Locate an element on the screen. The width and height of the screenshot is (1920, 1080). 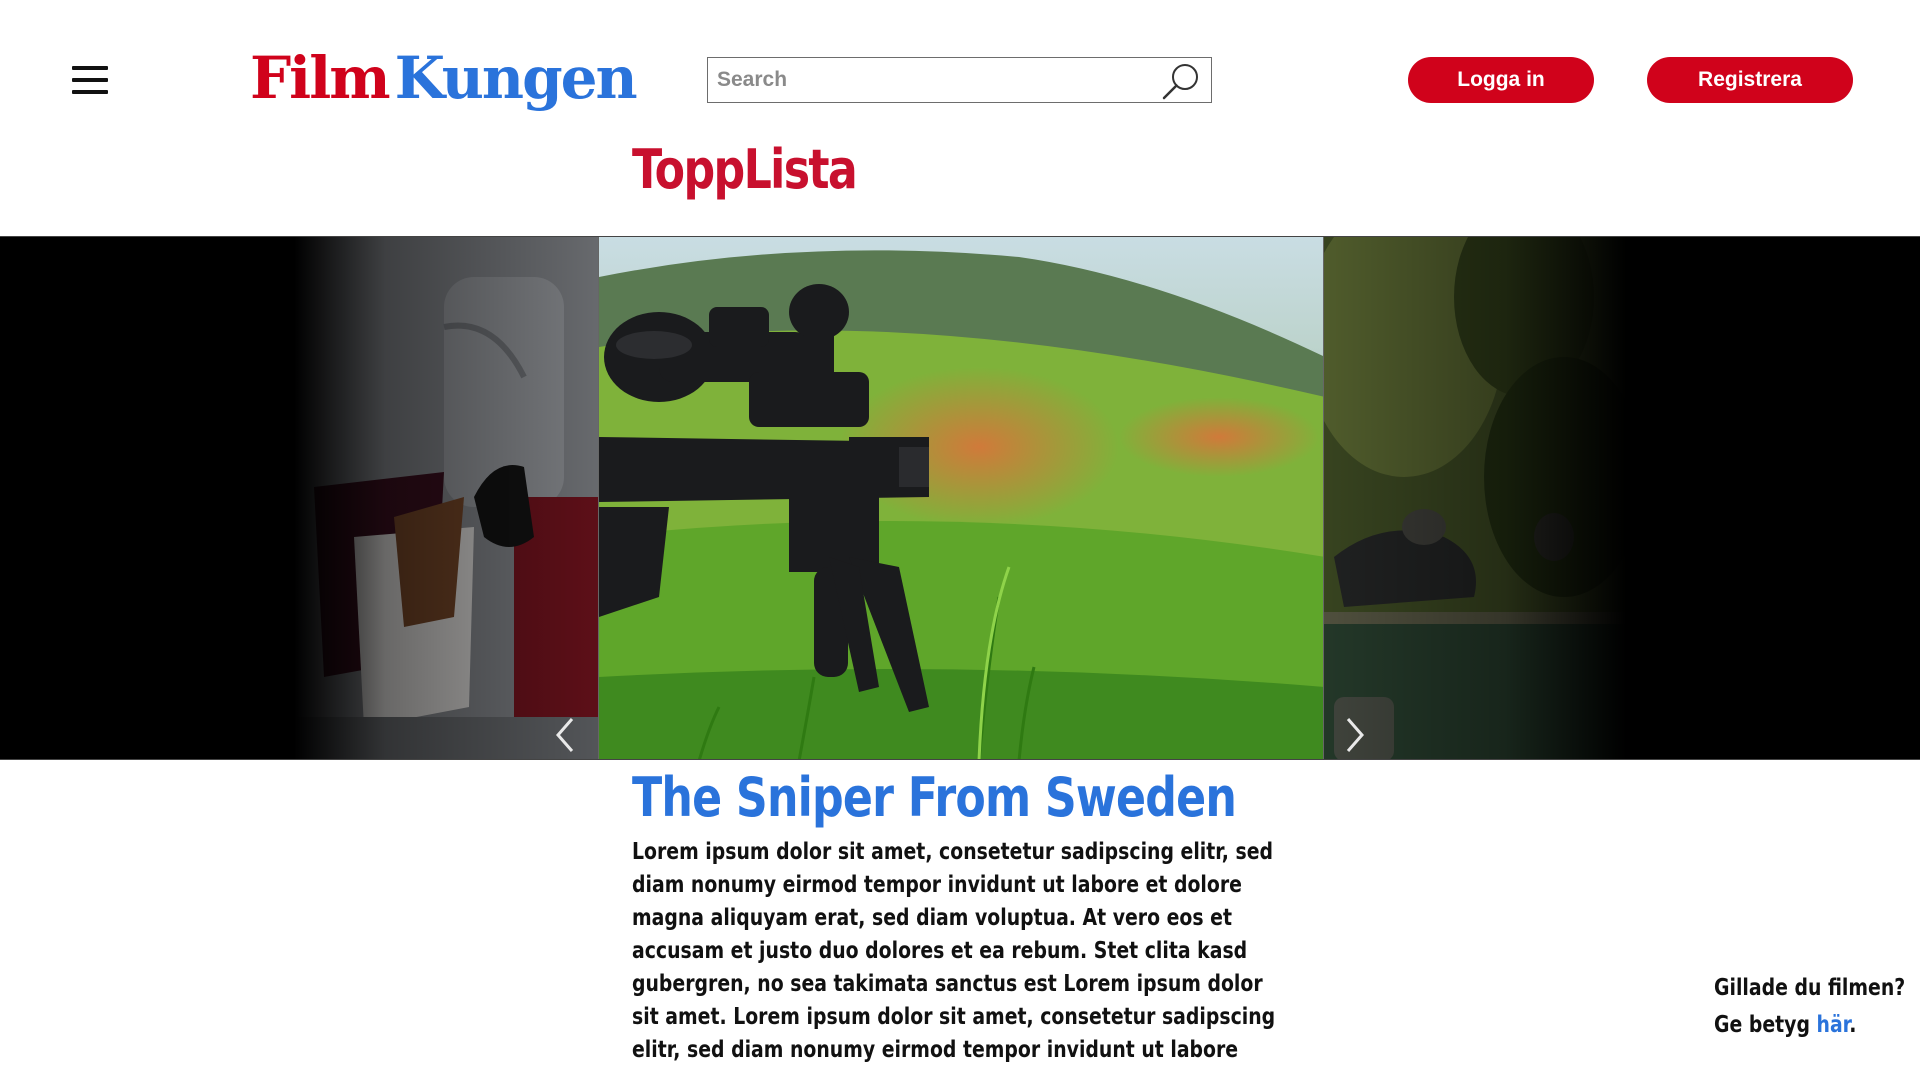
rating-question: Gillade du filmen? is located at coordinates (1810, 988).